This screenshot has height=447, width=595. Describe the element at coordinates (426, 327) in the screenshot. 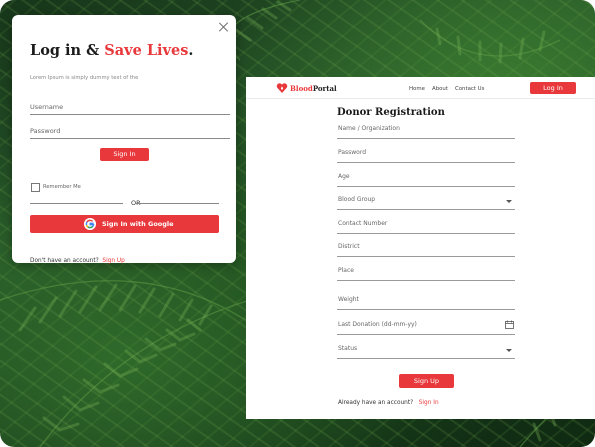

I see `last-donation-field: Last Donation (dd-mm-yy)` at that location.